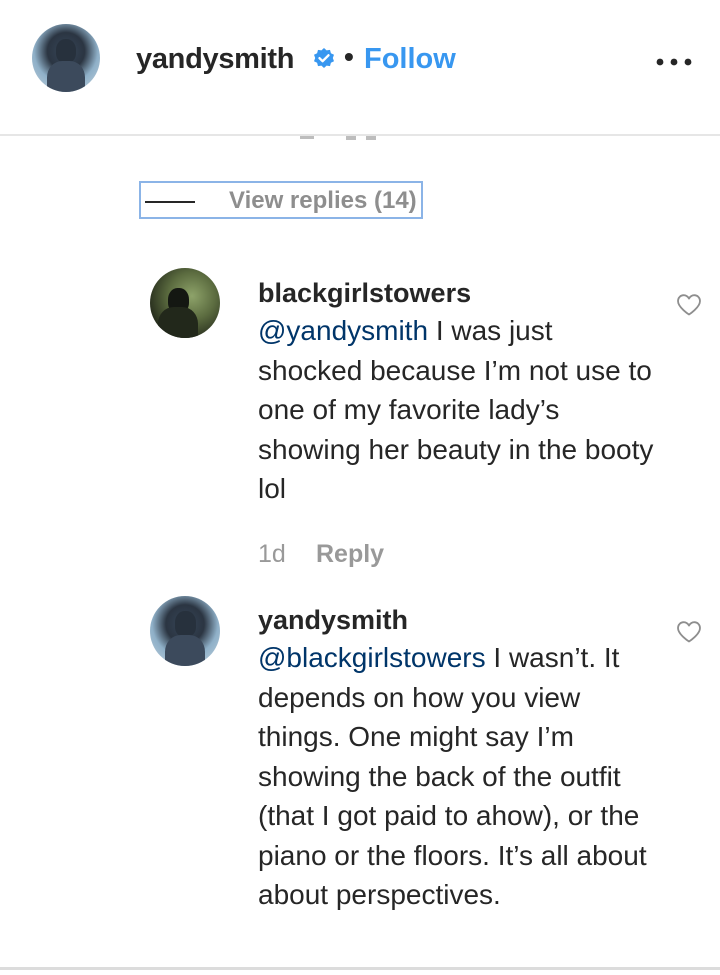 The height and width of the screenshot is (975, 720). What do you see at coordinates (360, 968) in the screenshot?
I see `bottom-divider` at bounding box center [360, 968].